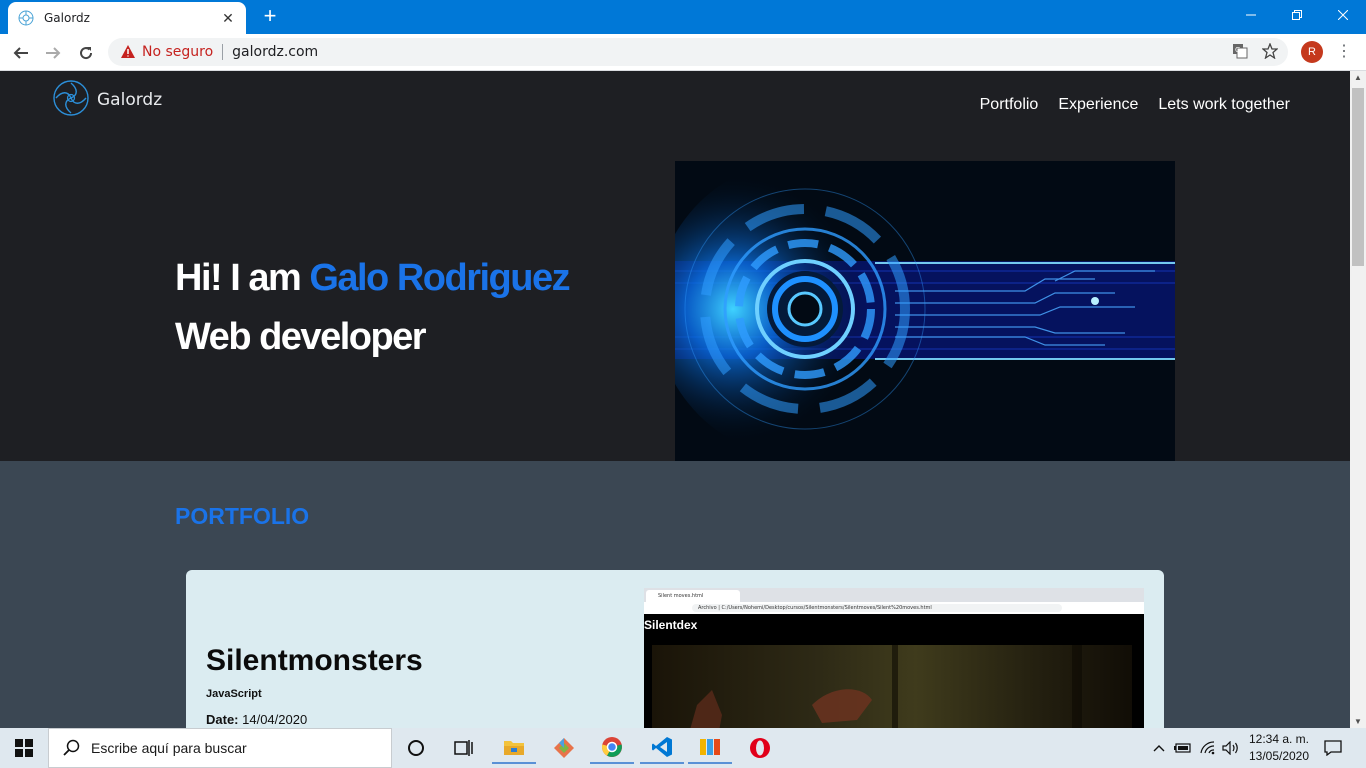 This screenshot has width=1366, height=768. I want to click on bookmark-star-icon, so click(1270, 51).